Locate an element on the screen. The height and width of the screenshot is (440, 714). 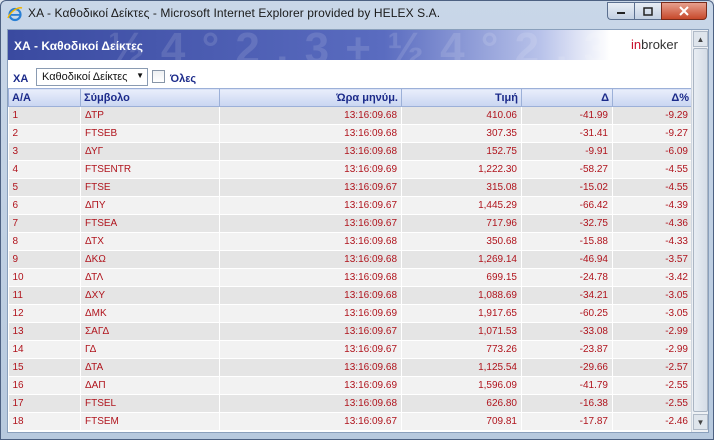
header-change-pct: Δ% is located at coordinates (652, 97).